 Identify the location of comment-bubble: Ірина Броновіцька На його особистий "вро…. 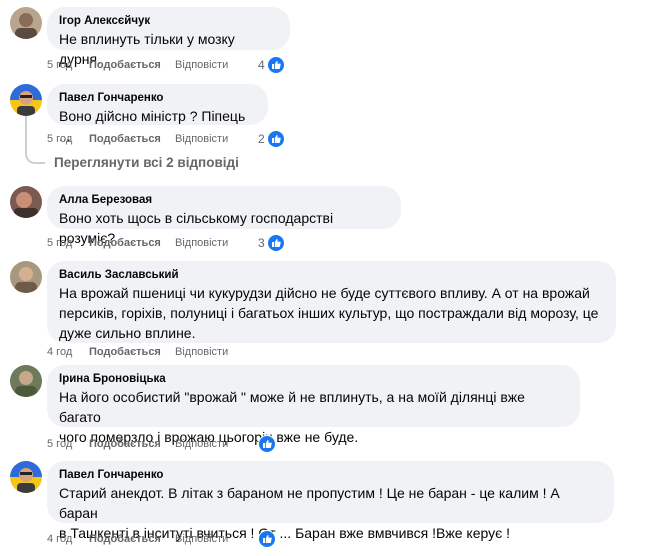
(313, 405).